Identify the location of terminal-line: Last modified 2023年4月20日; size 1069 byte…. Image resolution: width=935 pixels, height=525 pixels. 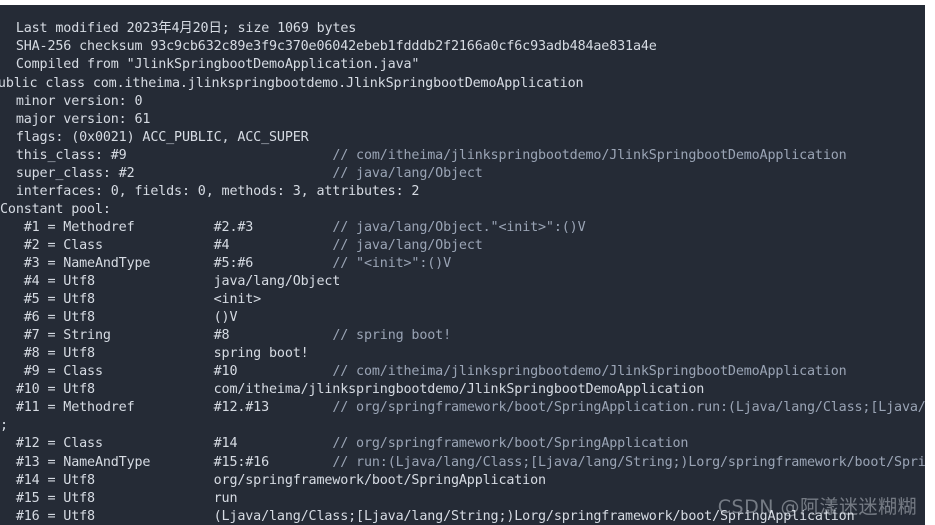
(178, 29).